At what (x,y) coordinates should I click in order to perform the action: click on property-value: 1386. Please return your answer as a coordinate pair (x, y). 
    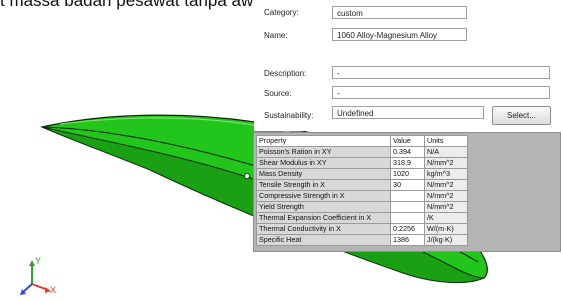
    Looking at the image, I should click on (407, 240).